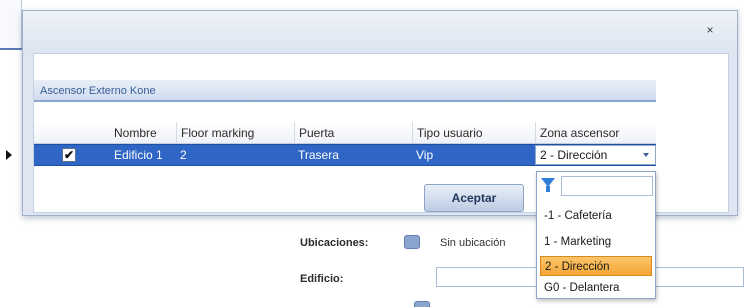  What do you see at coordinates (473, 243) in the screenshot?
I see `ubicaciones-value: Sin ubicación` at bounding box center [473, 243].